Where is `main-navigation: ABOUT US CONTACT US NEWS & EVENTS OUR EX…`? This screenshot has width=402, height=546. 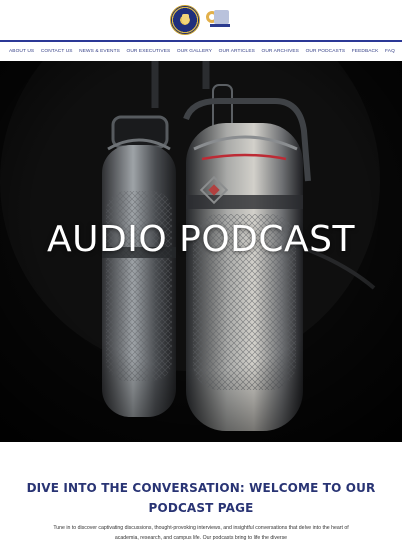
main-navigation: ABOUT US CONTACT US NEWS & EVENTS OUR EX… is located at coordinates (201, 51).